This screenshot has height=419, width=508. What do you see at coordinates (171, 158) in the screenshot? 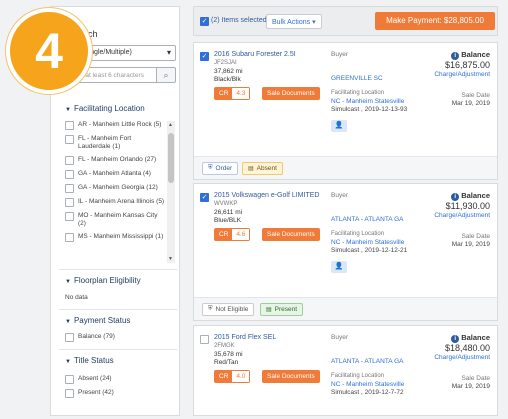
I see `scroll-thumb` at bounding box center [171, 158].